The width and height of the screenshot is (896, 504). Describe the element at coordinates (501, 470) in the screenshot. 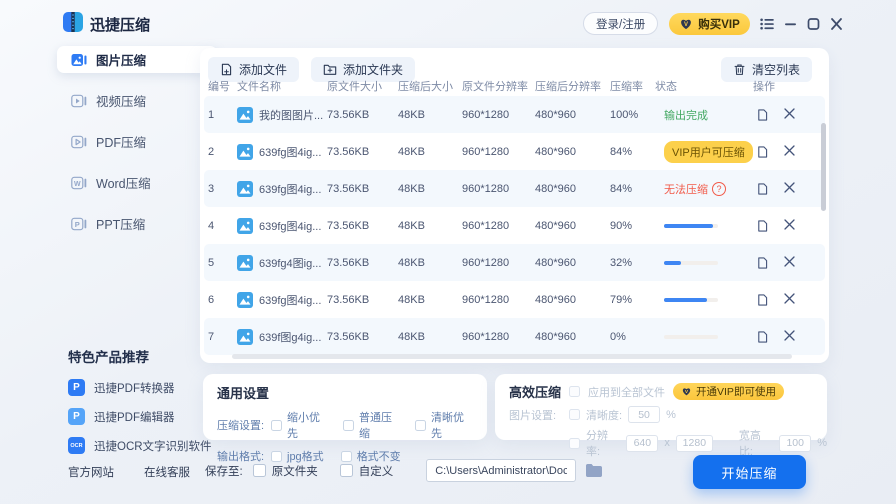

I see `save-path-input` at that location.